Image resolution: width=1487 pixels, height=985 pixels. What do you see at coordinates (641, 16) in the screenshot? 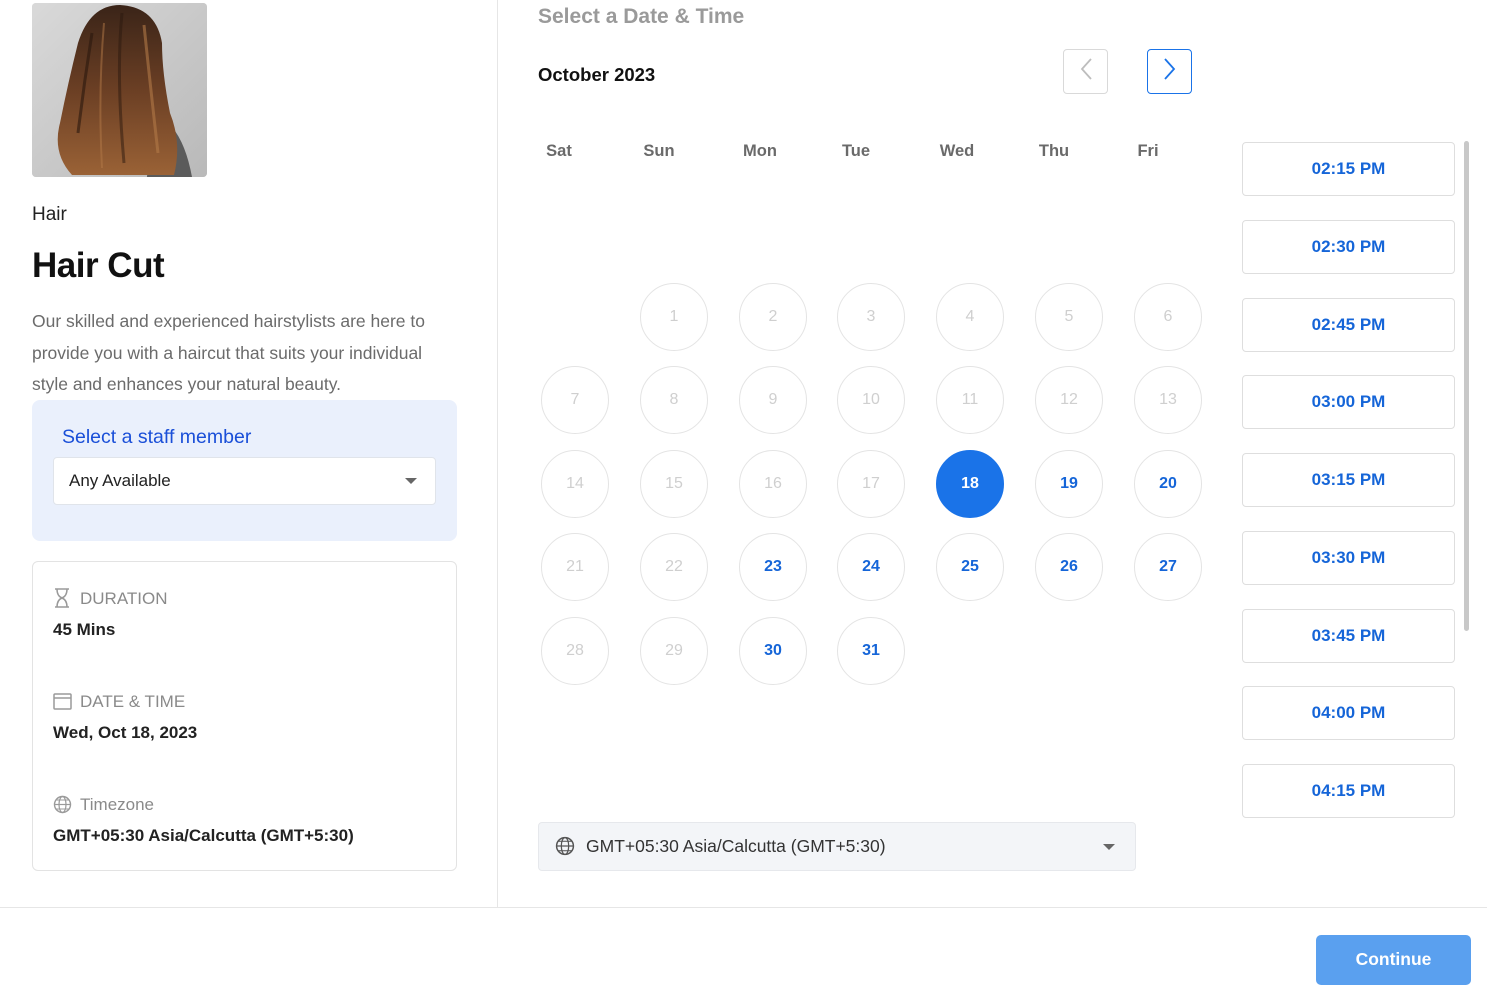
I see `page-heading: Select a Date & Time` at bounding box center [641, 16].